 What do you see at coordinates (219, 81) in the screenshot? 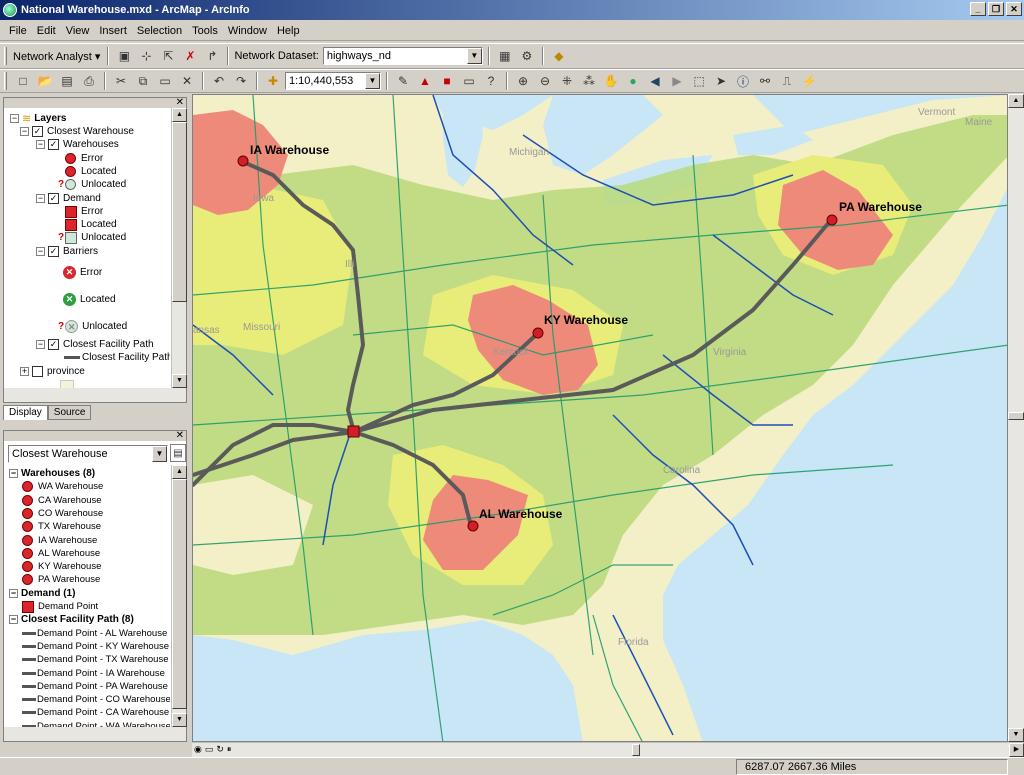
I see `undo-icon: ↶` at bounding box center [219, 81].